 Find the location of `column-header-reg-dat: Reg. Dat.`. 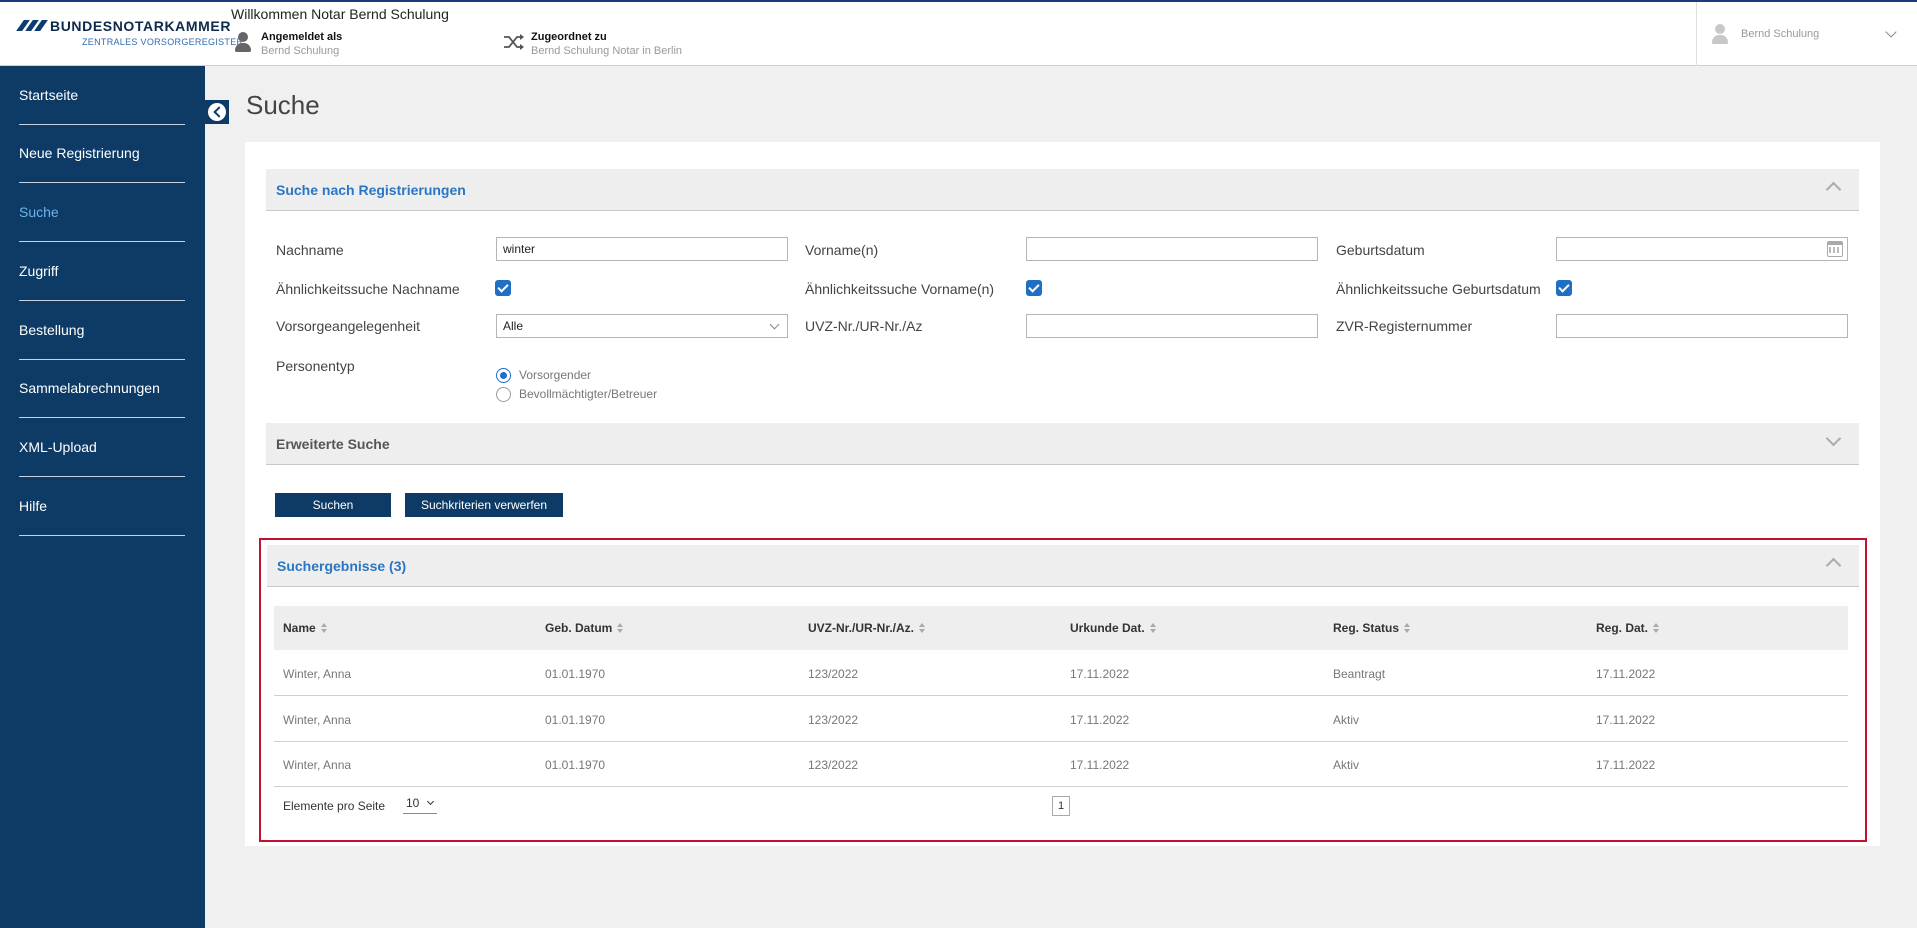

column-header-reg-dat: Reg. Dat. is located at coordinates (1628, 628).